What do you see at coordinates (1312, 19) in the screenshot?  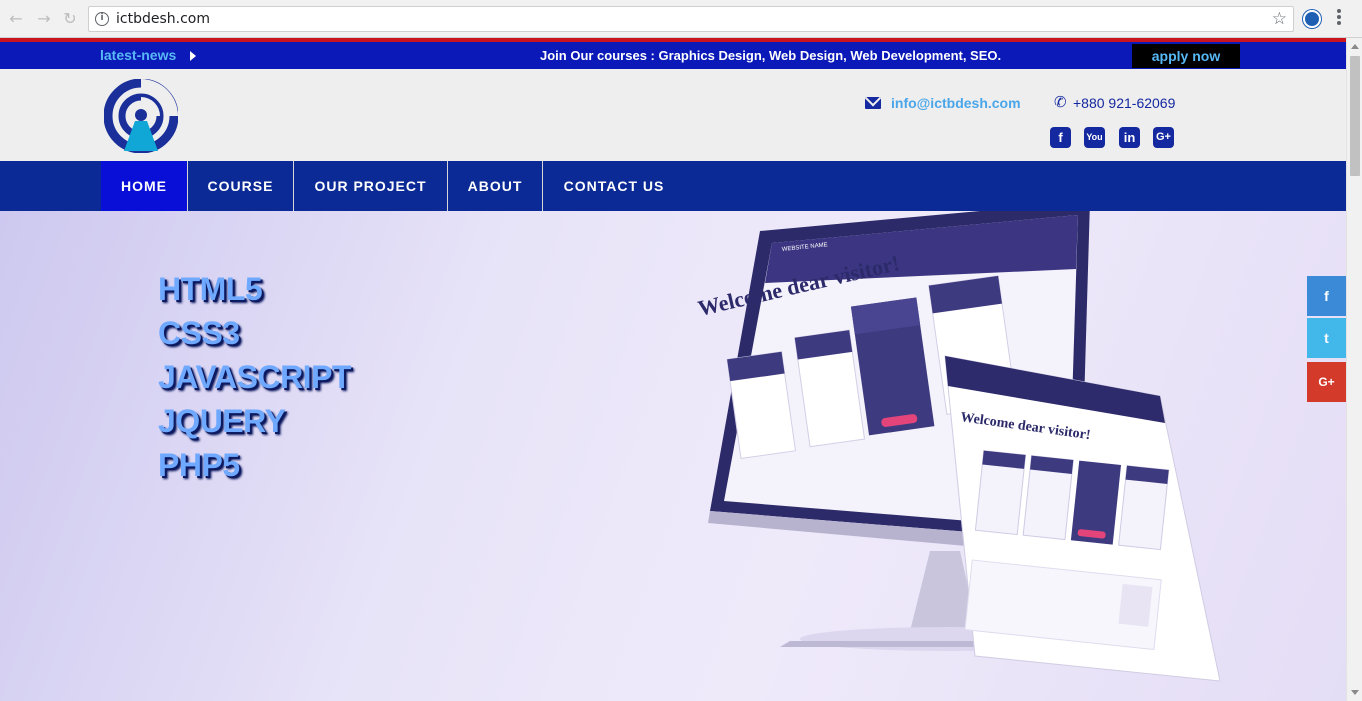 I see `extension-icon` at bounding box center [1312, 19].